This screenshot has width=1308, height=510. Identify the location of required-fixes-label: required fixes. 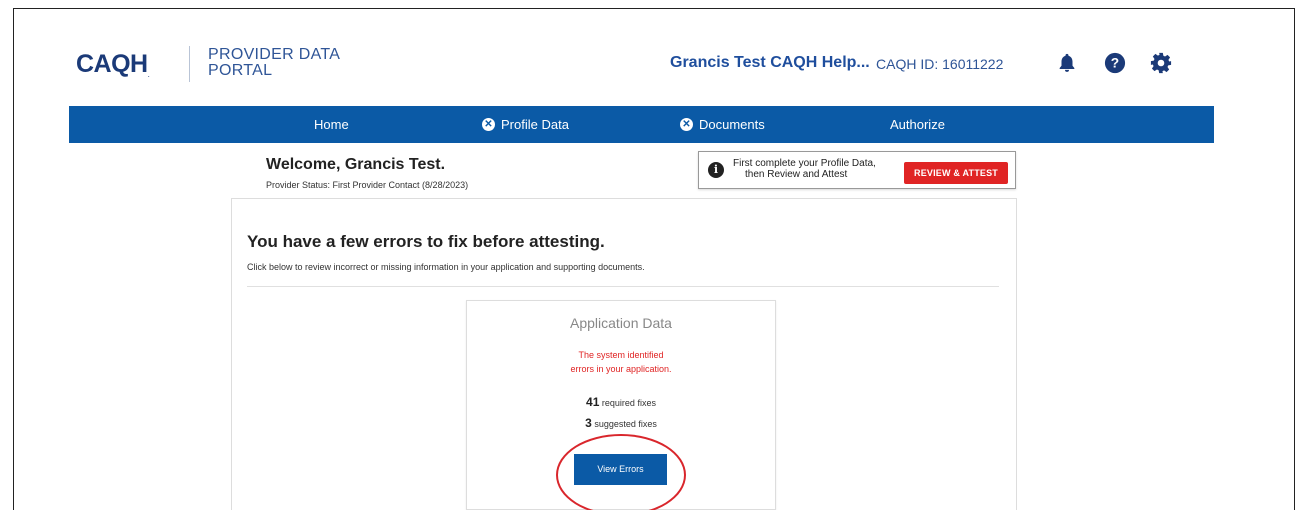
(628, 403).